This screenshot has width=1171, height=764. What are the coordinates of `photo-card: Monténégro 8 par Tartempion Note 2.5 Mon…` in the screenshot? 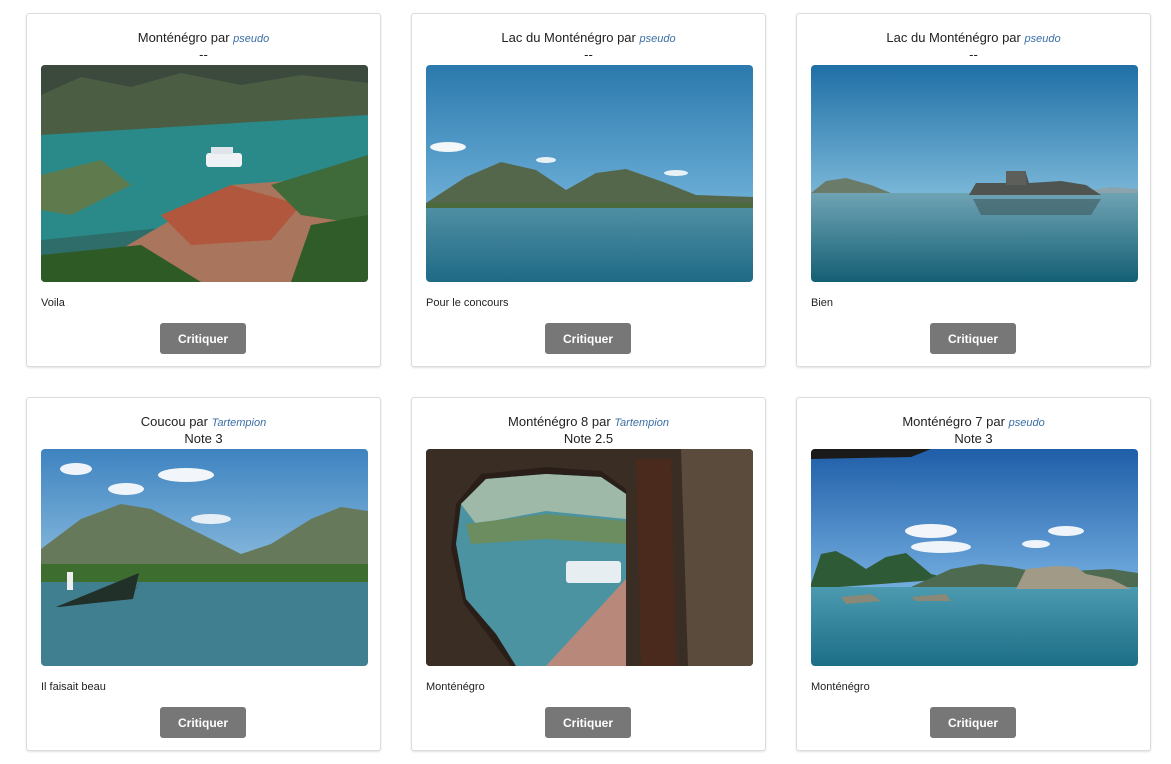 It's located at (588, 574).